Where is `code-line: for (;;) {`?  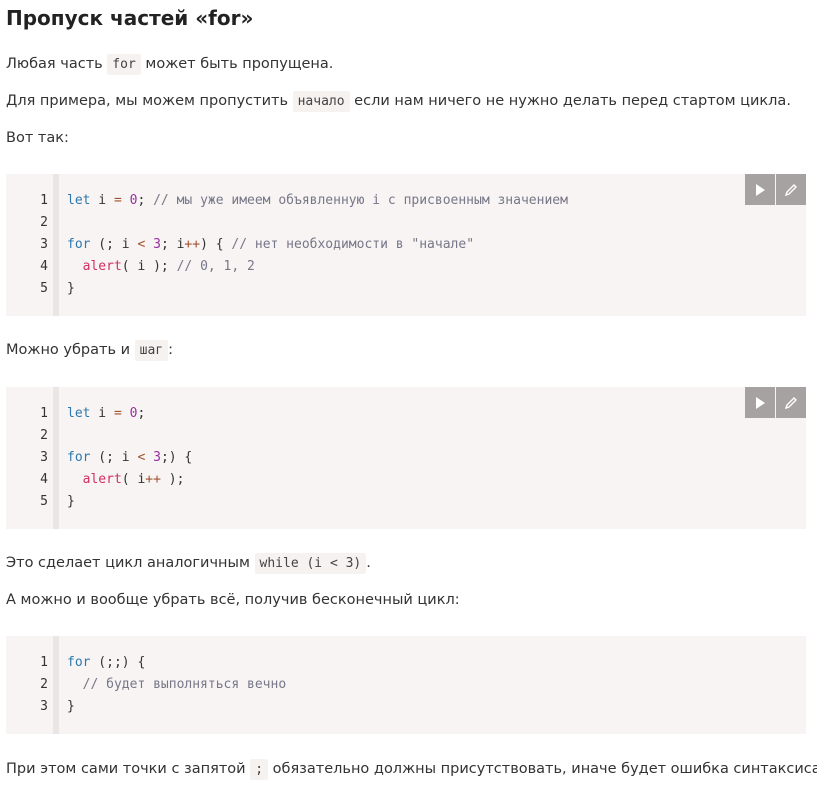
code-line: for (;;) { is located at coordinates (106, 662).